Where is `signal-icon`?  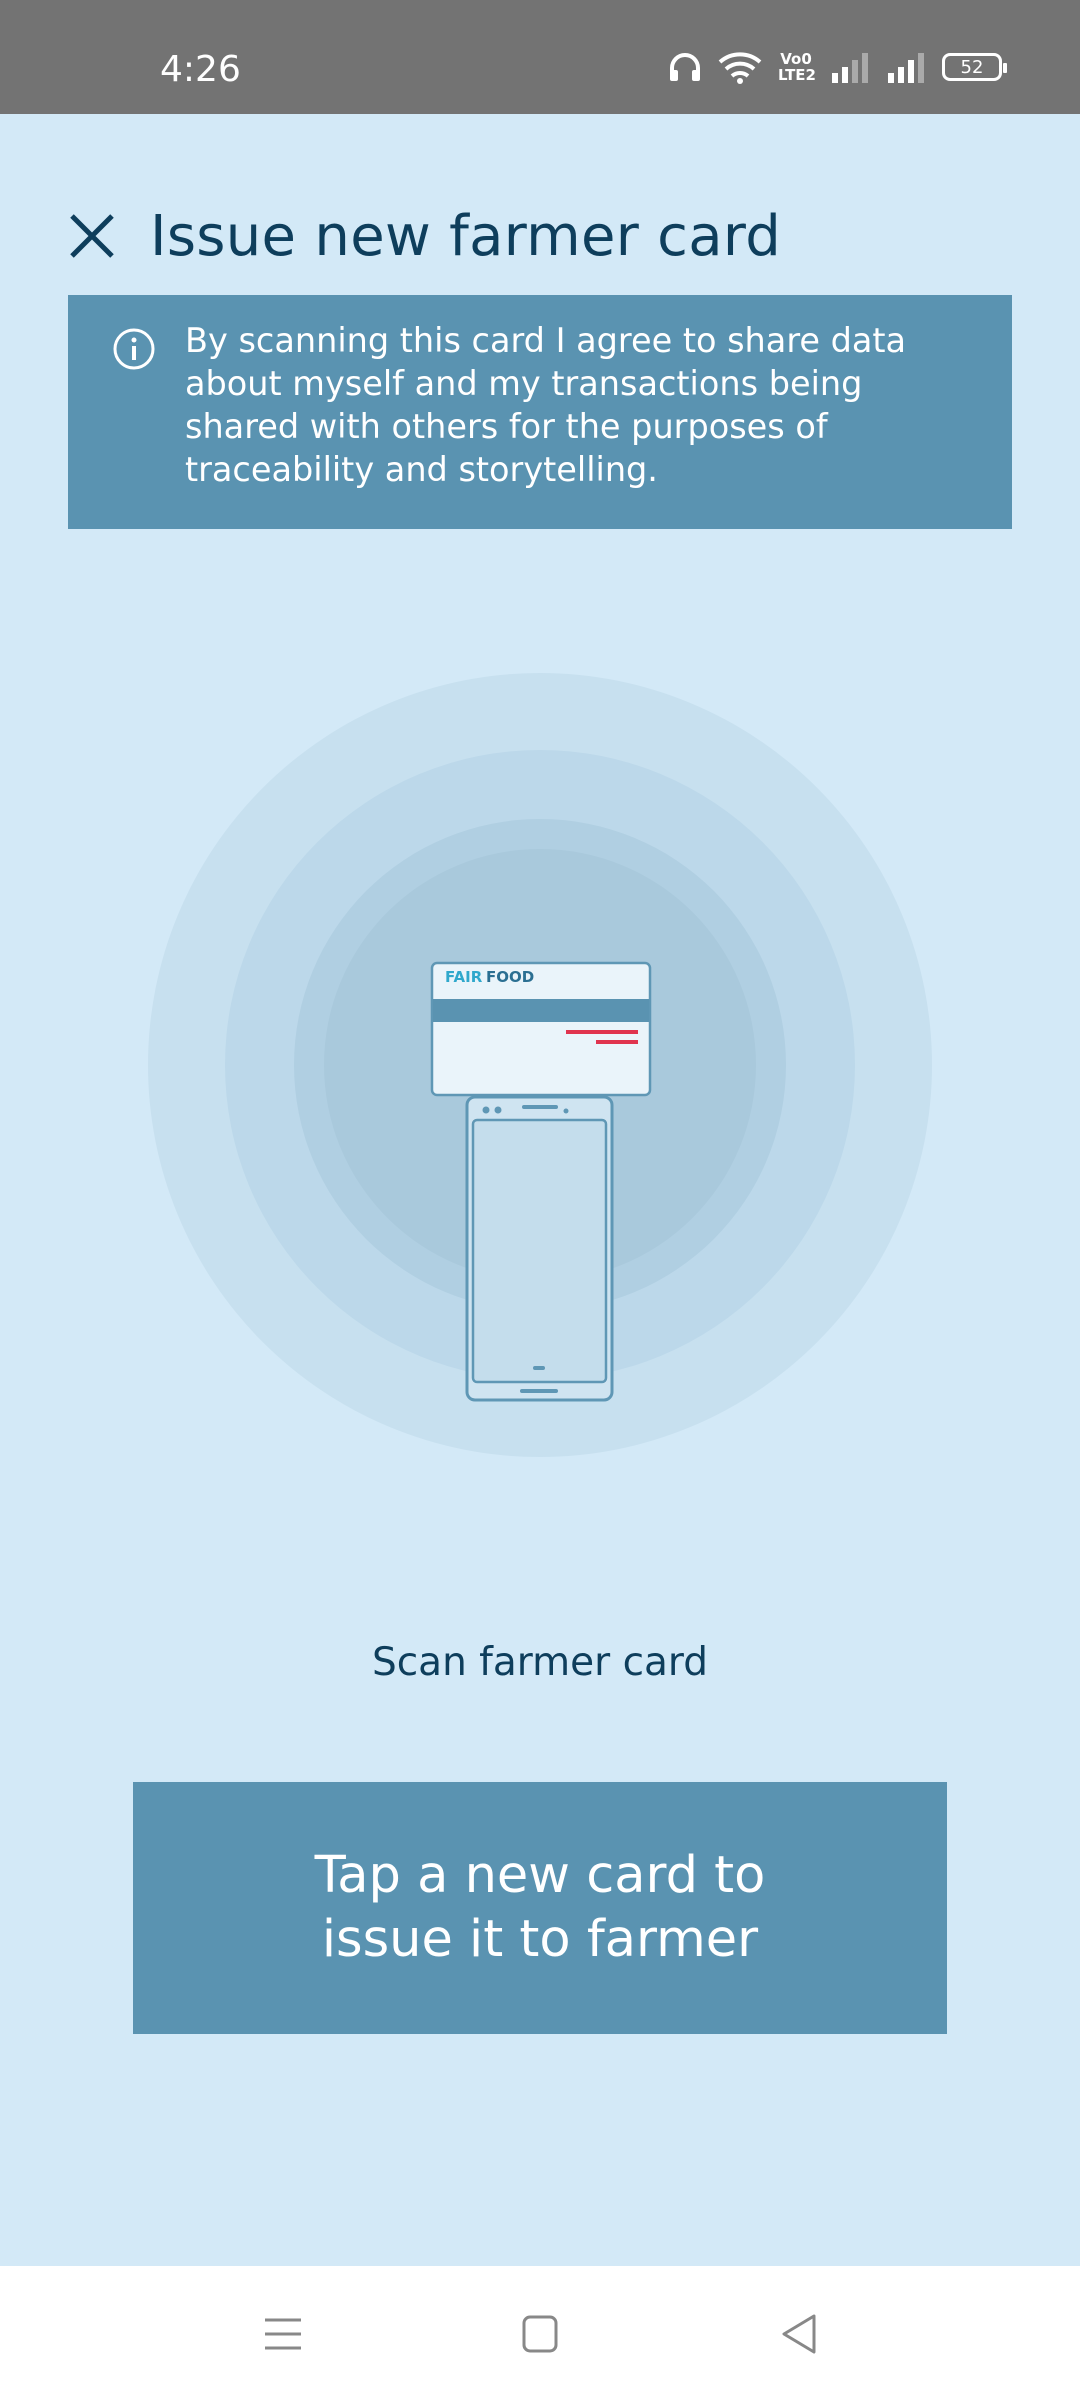
signal-icon is located at coordinates (850, 67).